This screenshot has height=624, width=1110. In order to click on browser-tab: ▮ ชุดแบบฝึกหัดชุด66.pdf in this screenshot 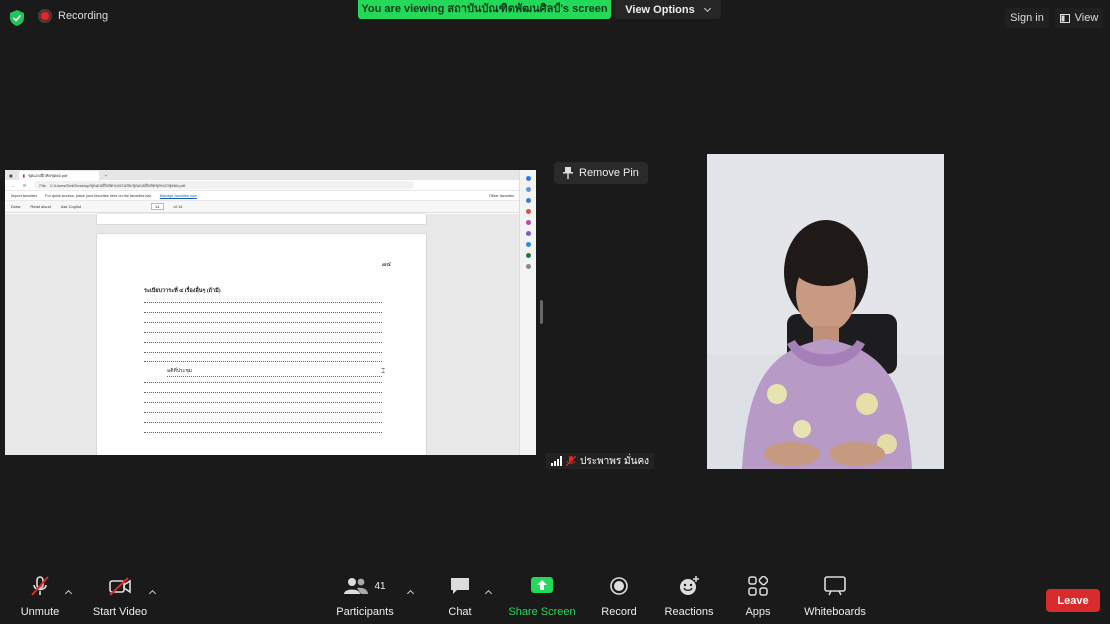, I will do `click(58, 175)`.